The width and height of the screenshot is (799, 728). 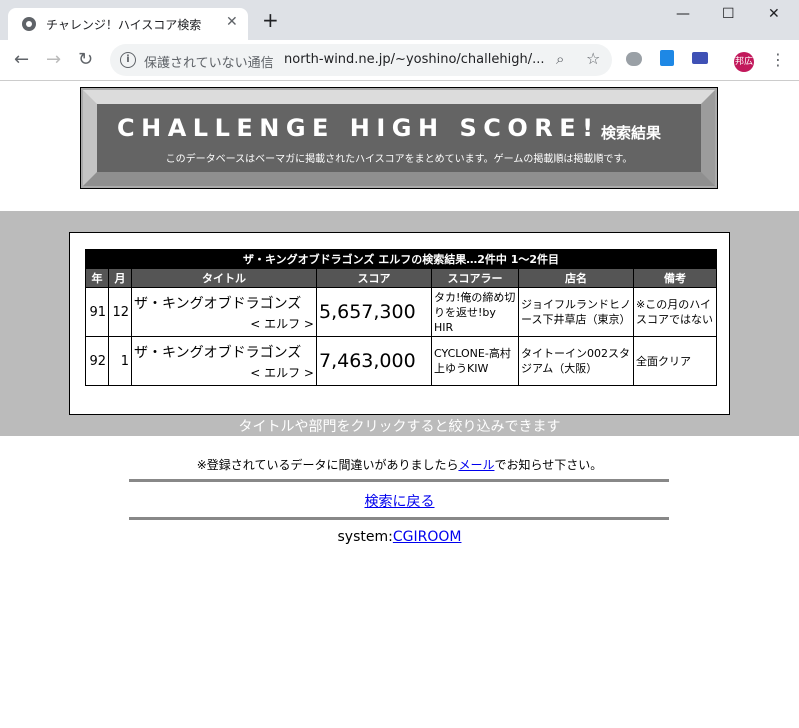 I want to click on banner-title: CHALLENGE HIGH SCORE!, so click(x=358, y=128).